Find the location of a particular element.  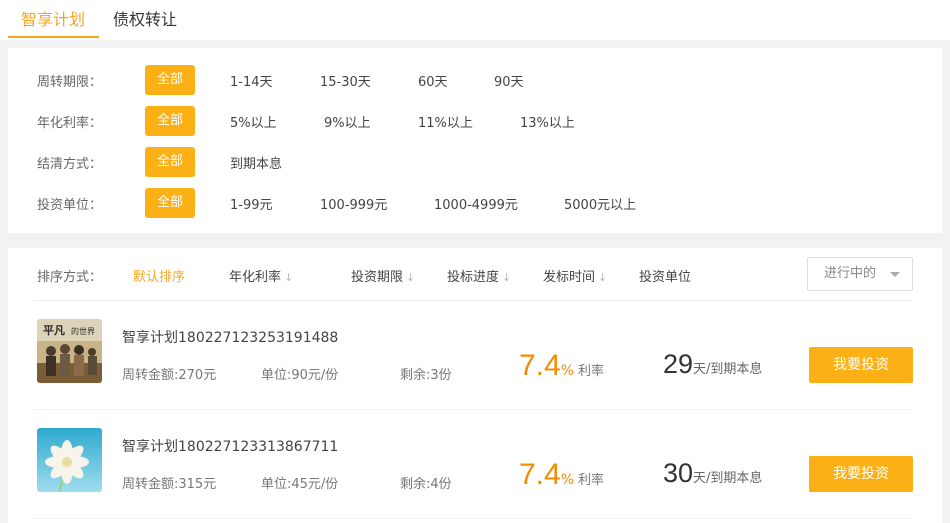

sort-invest-unit: 投资单位 is located at coordinates (665, 275).